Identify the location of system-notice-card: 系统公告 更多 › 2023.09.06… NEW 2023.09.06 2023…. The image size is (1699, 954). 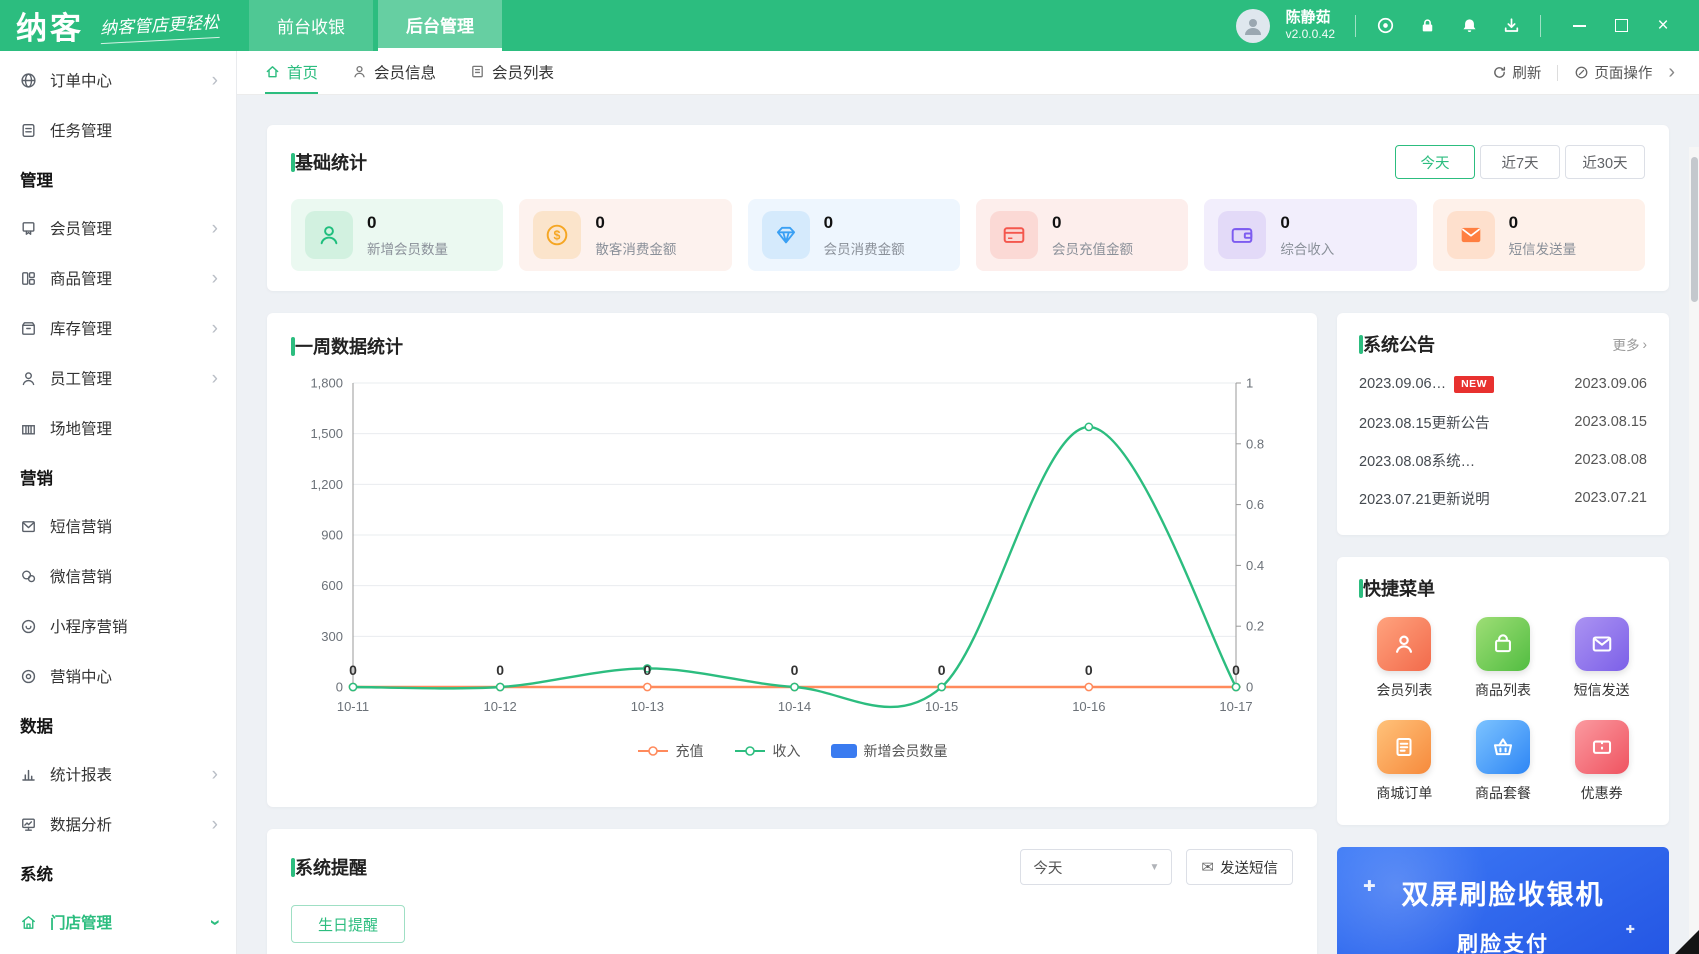
(1503, 424).